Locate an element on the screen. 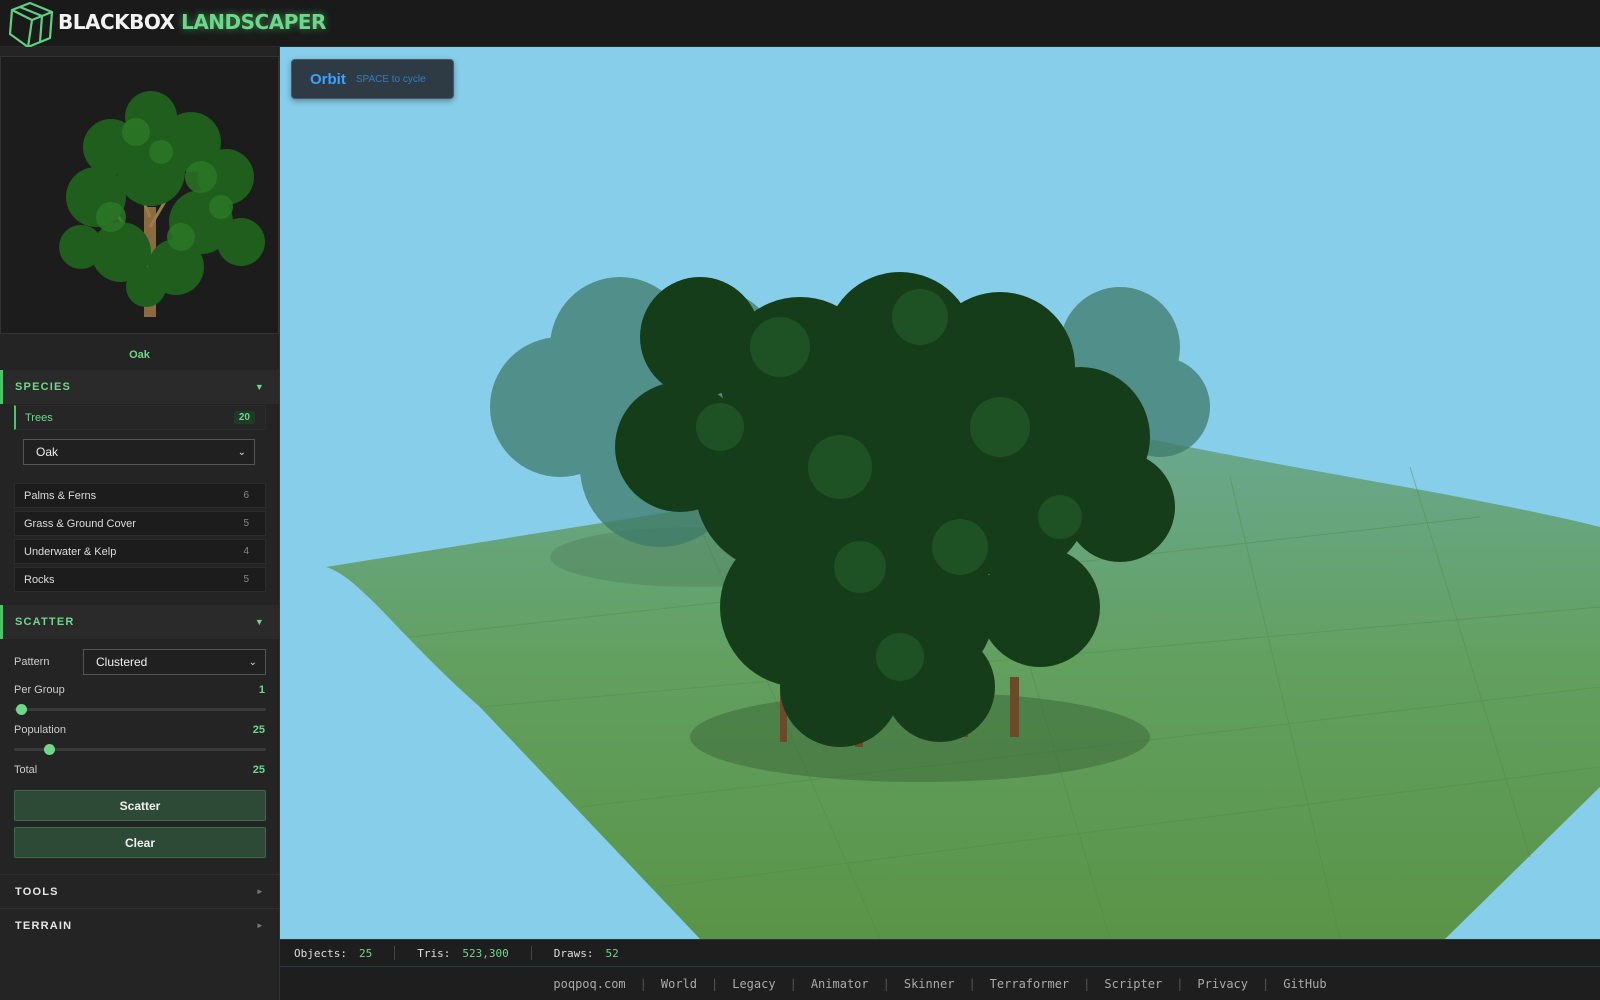 The image size is (1600, 1000). camera-mode: Orbit is located at coordinates (328, 79).